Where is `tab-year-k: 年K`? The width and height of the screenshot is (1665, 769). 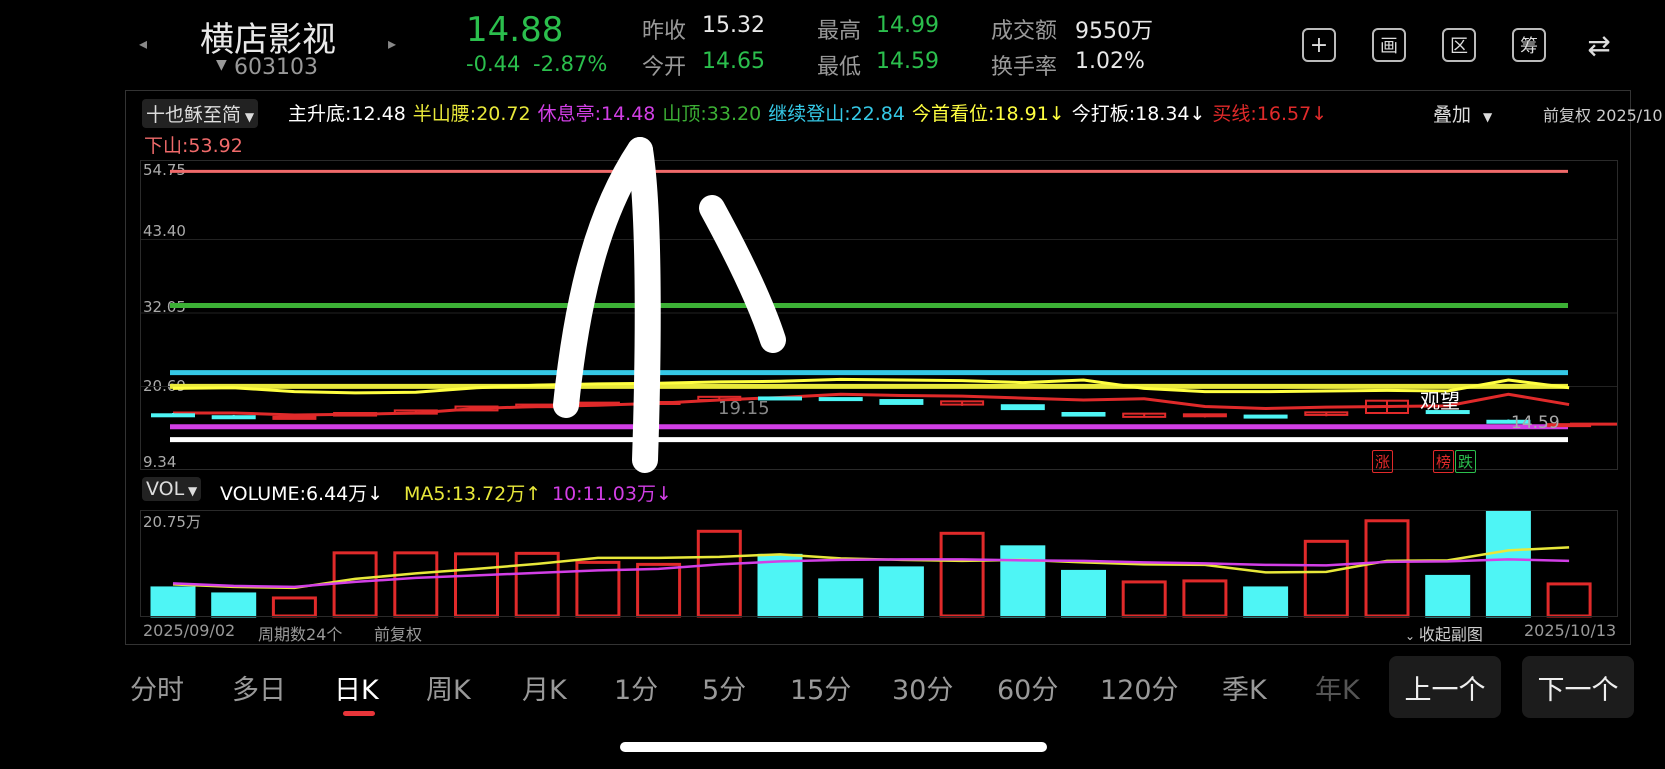 tab-year-k: 年K is located at coordinates (1337, 687).